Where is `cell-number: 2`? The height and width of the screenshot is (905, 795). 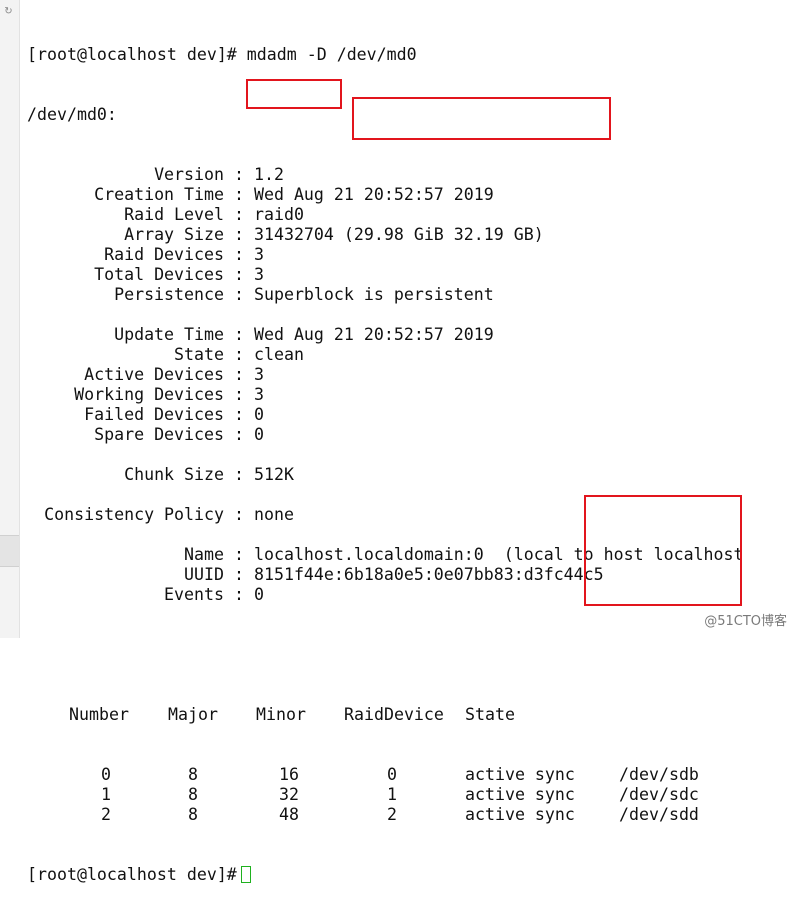 cell-number: 2 is located at coordinates (106, 814).